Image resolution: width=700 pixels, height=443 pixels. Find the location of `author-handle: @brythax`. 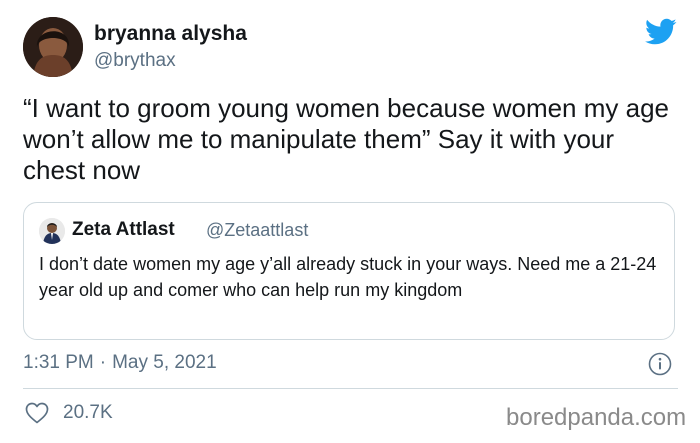

author-handle: @brythax is located at coordinates (135, 61).